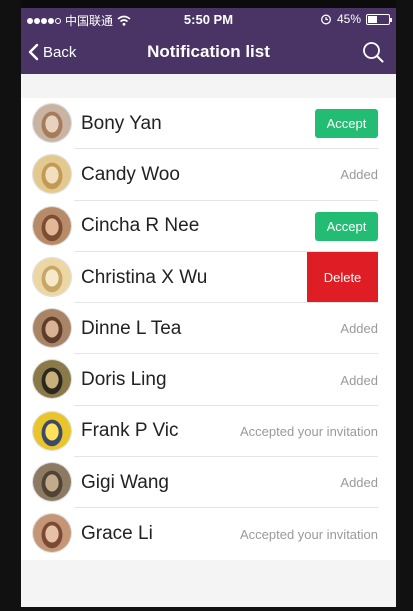 The height and width of the screenshot is (611, 413). What do you see at coordinates (131, 328) in the screenshot?
I see `contact-name: Dinne L Tea` at bounding box center [131, 328].